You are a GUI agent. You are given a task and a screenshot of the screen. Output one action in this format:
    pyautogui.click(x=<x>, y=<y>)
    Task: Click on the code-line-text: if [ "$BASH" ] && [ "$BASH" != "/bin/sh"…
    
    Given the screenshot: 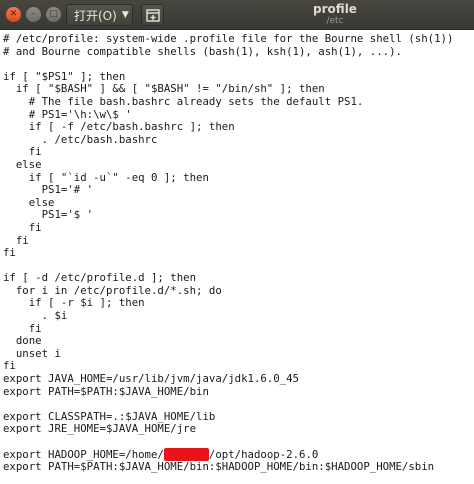 What is the action you would take?
    pyautogui.click(x=164, y=89)
    